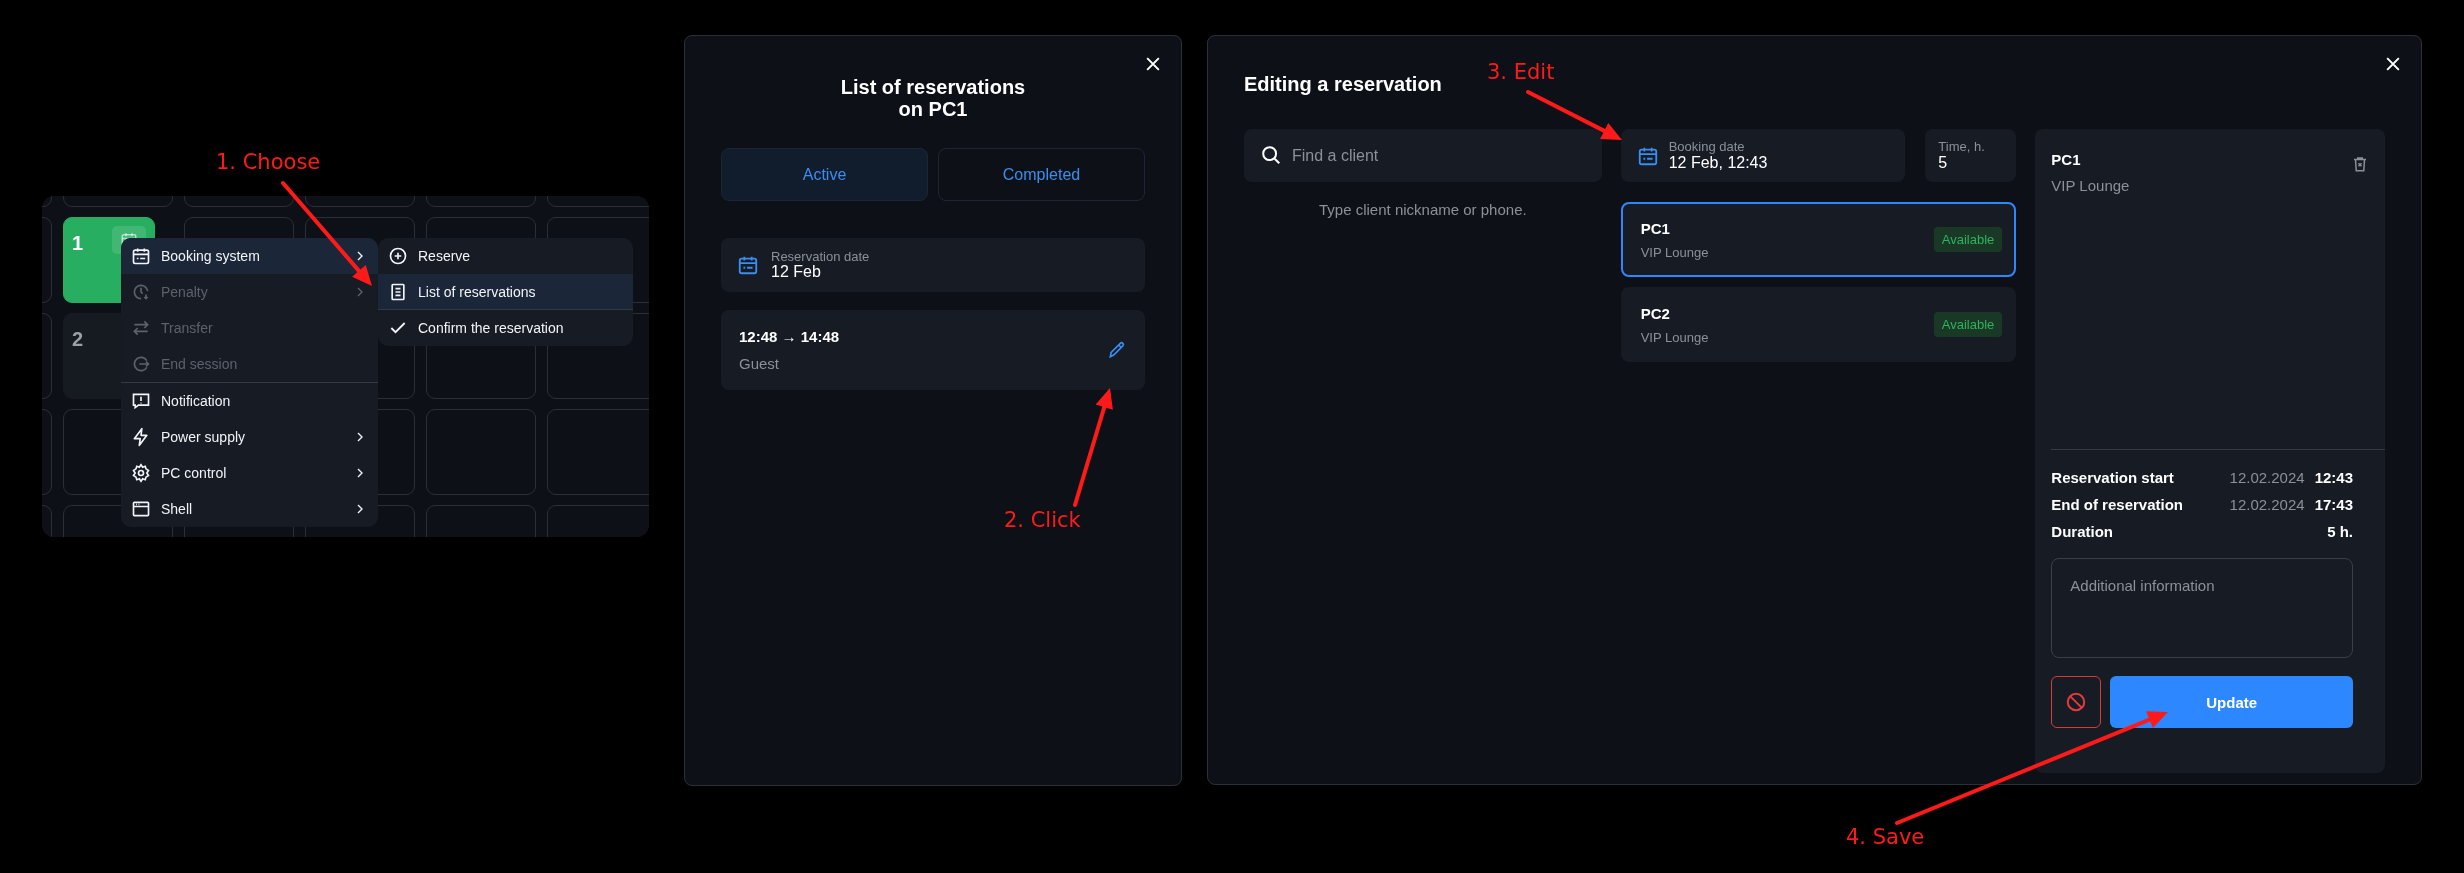 The width and height of the screenshot is (2464, 873). I want to click on field-label: Booking date, so click(1707, 147).